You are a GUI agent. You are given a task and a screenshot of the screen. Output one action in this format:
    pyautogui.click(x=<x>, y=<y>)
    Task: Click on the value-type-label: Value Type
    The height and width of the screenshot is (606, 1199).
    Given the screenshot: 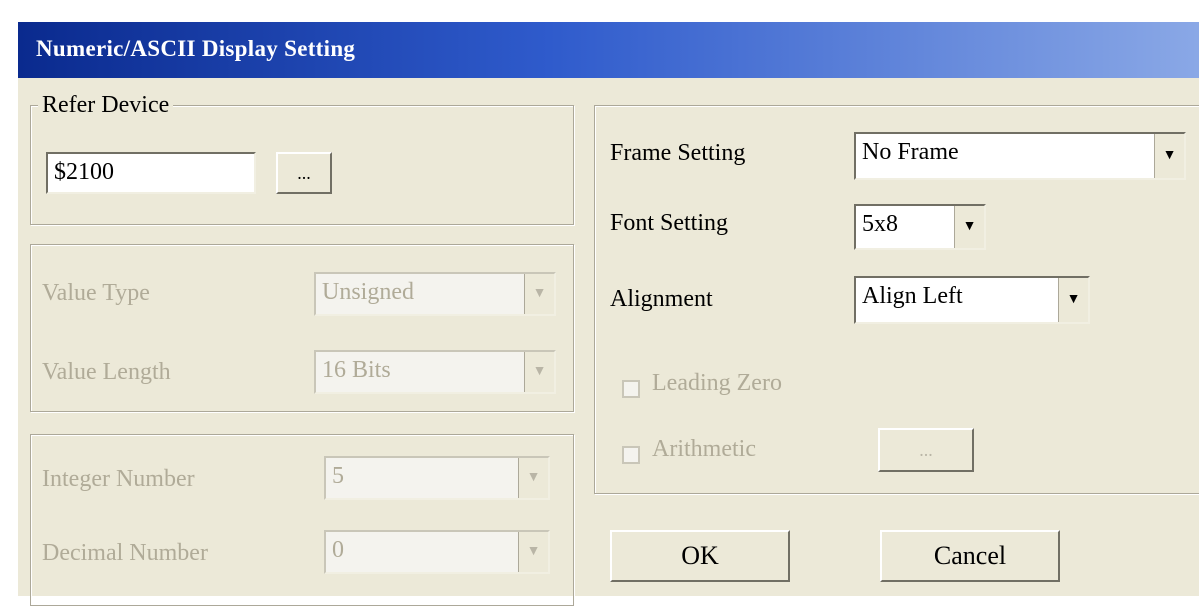 What is the action you would take?
    pyautogui.click(x=96, y=293)
    